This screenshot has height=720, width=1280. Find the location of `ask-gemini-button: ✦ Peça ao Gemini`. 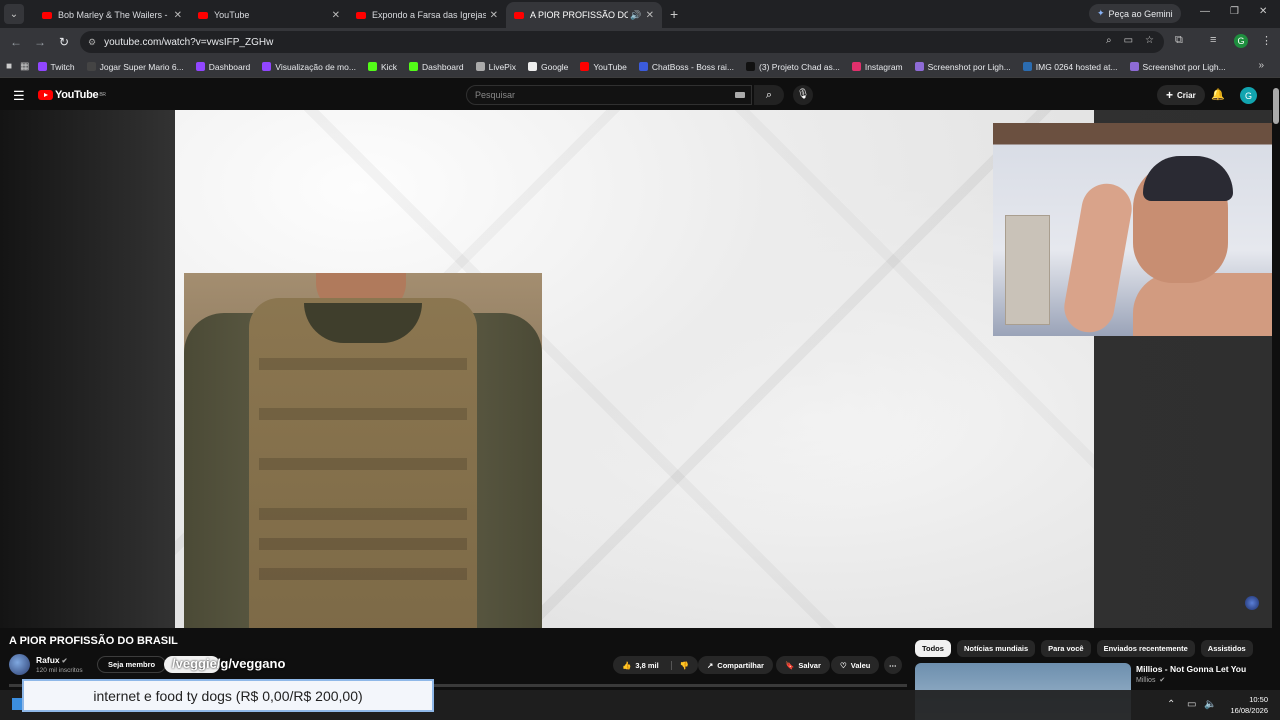

ask-gemini-button: ✦ Peça ao Gemini is located at coordinates (1135, 13).